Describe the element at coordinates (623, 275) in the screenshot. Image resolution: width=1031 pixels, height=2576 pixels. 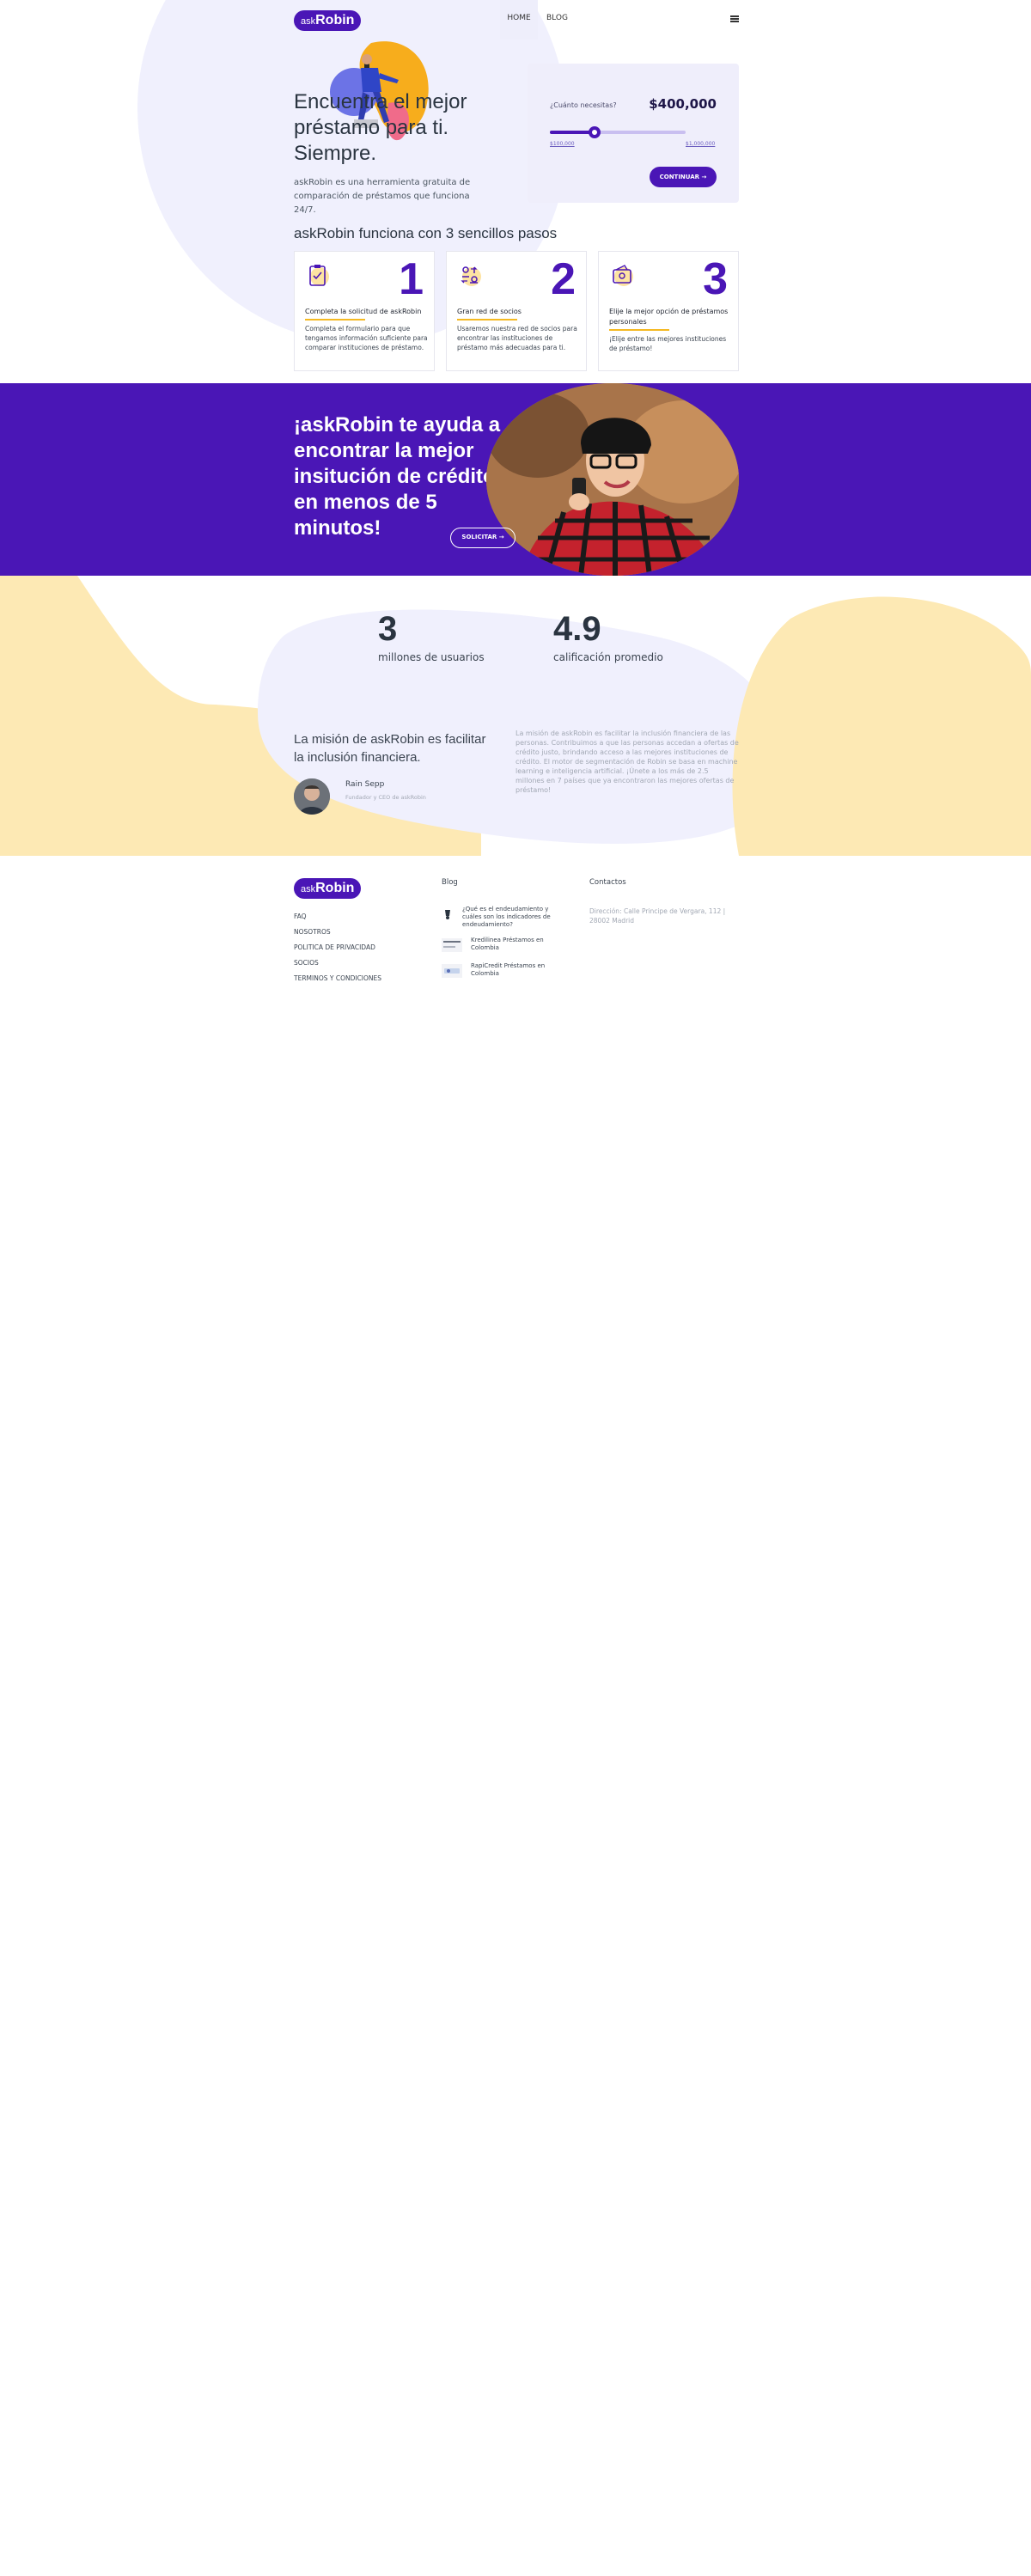
I see `wallet-icon` at that location.